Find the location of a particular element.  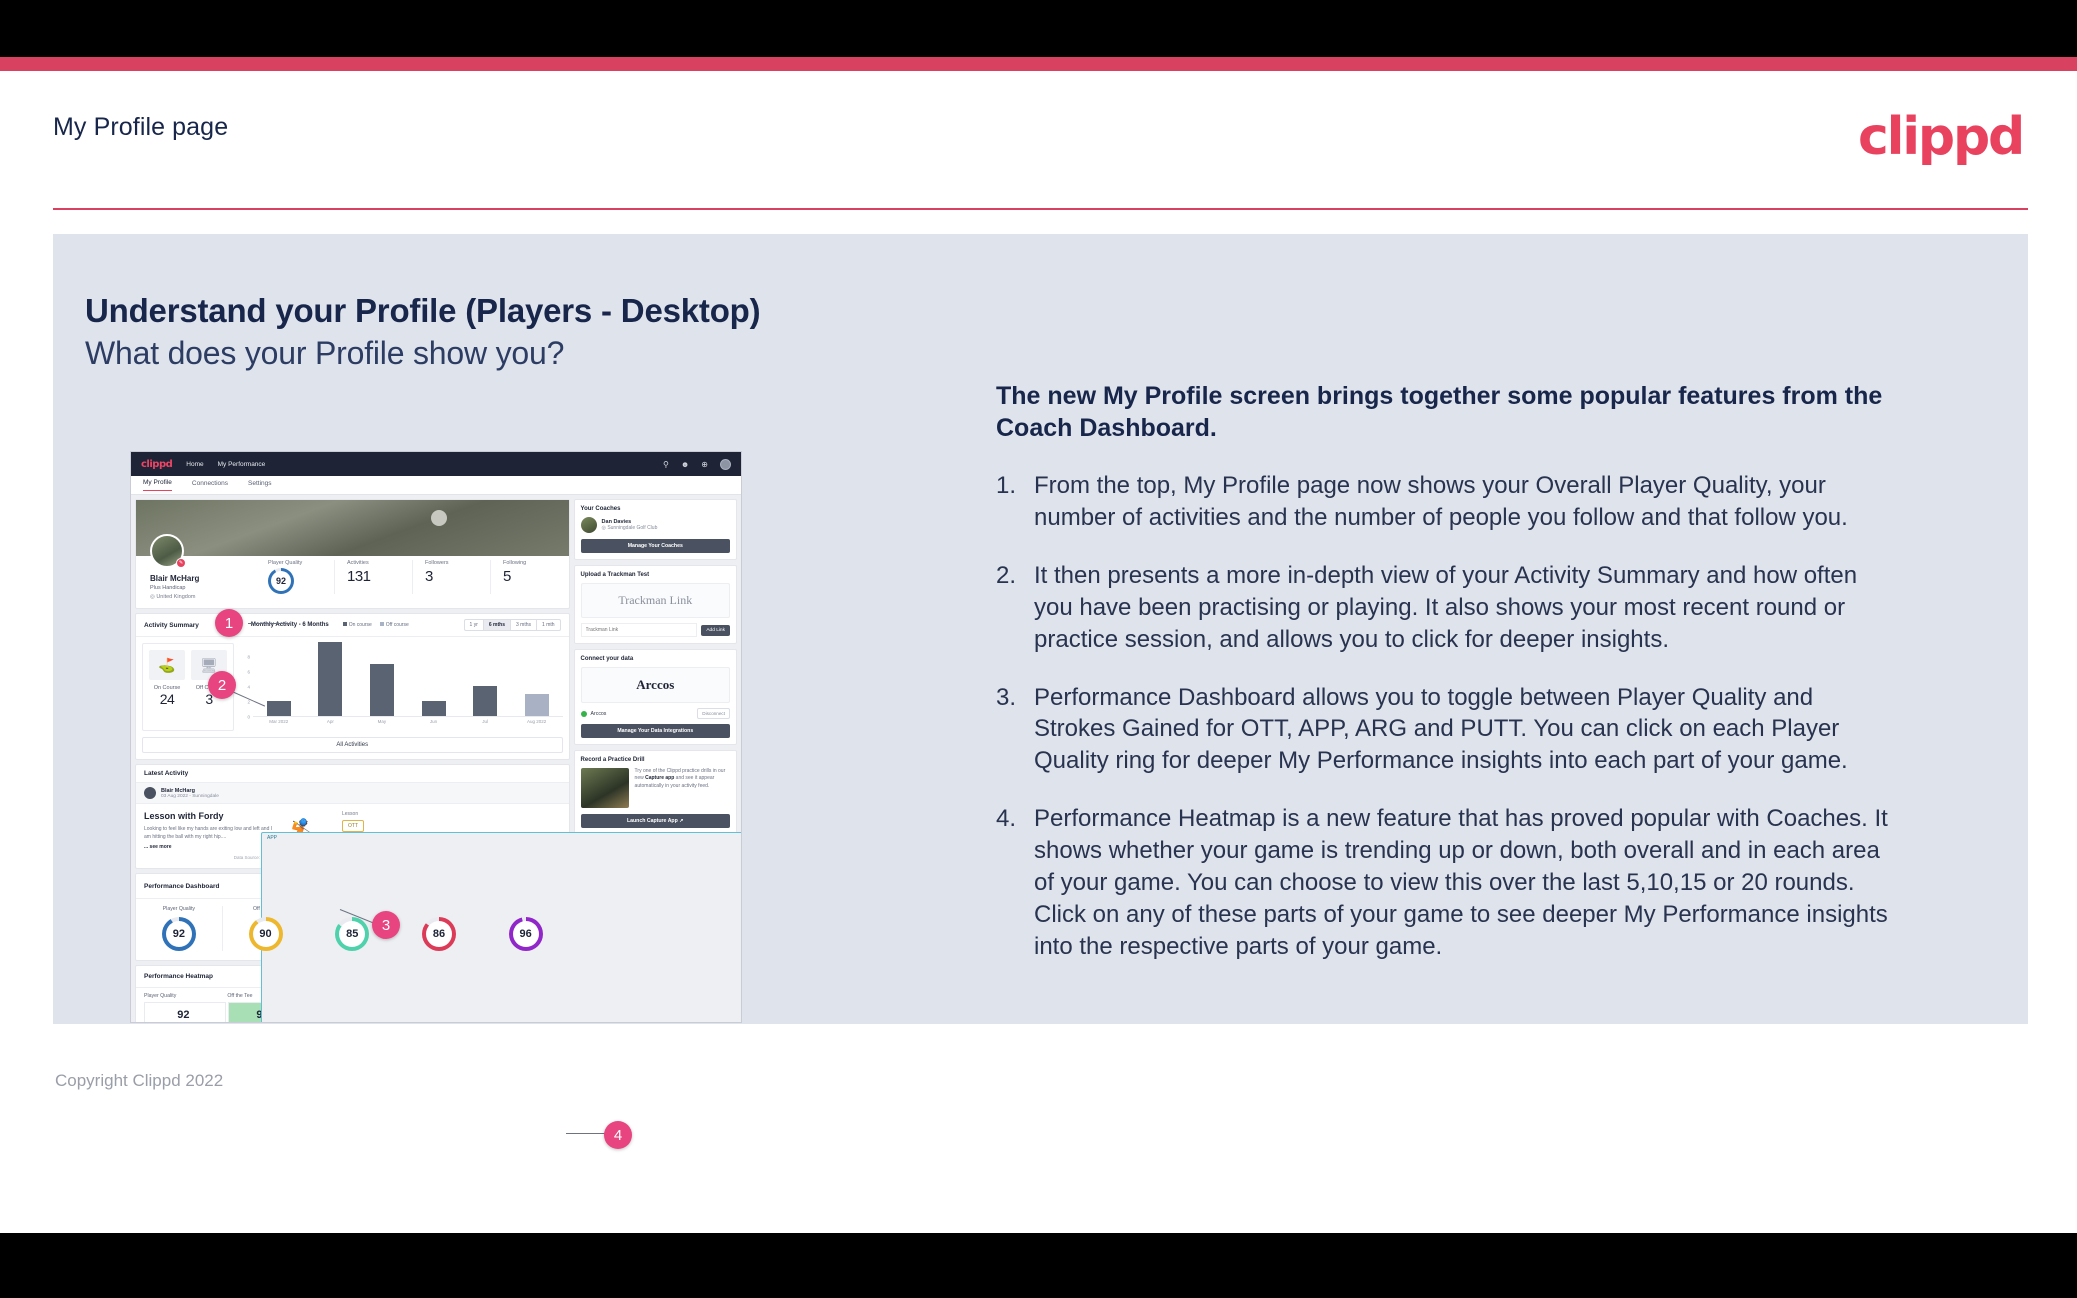

edit-avatar-icon: ✎ is located at coordinates (181, 563).